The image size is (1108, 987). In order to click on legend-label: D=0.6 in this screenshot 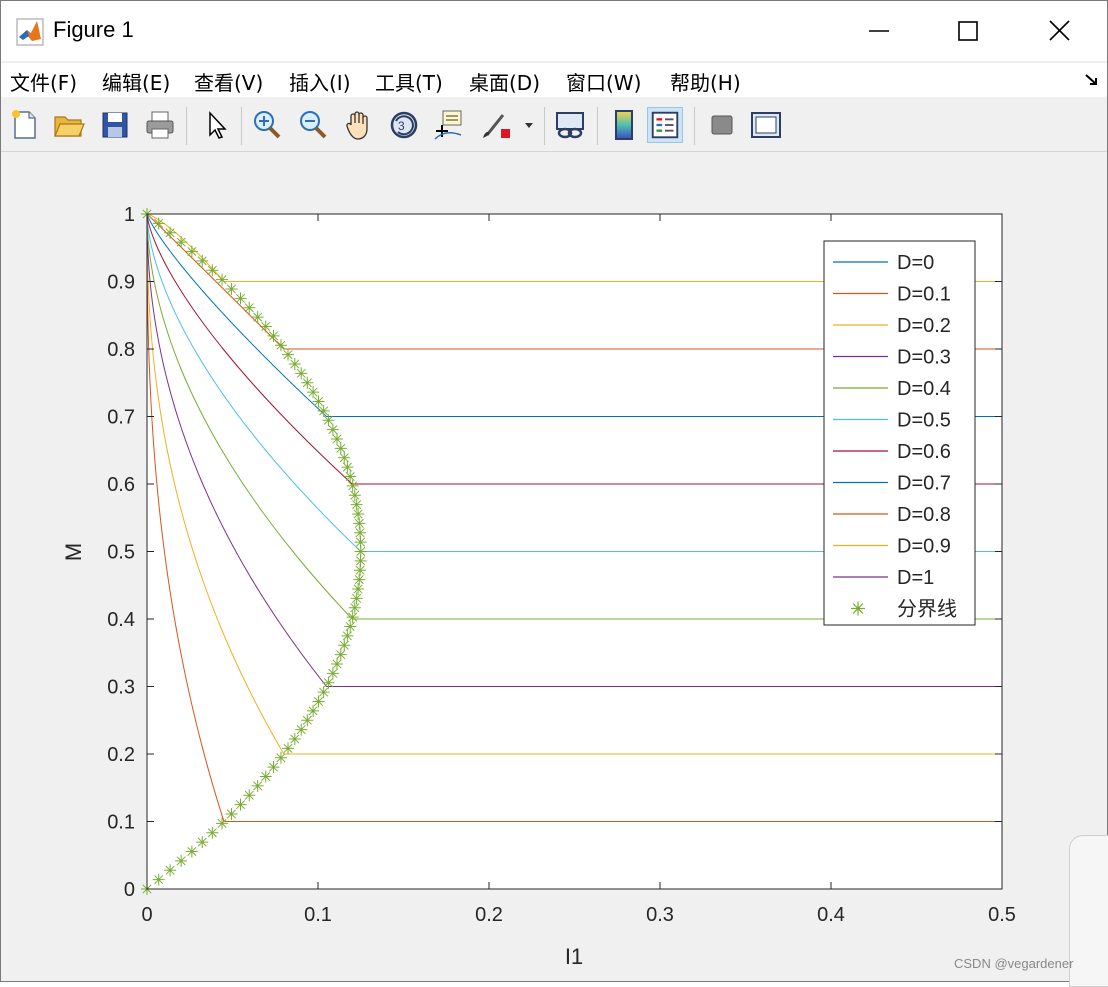, I will do `click(924, 452)`.